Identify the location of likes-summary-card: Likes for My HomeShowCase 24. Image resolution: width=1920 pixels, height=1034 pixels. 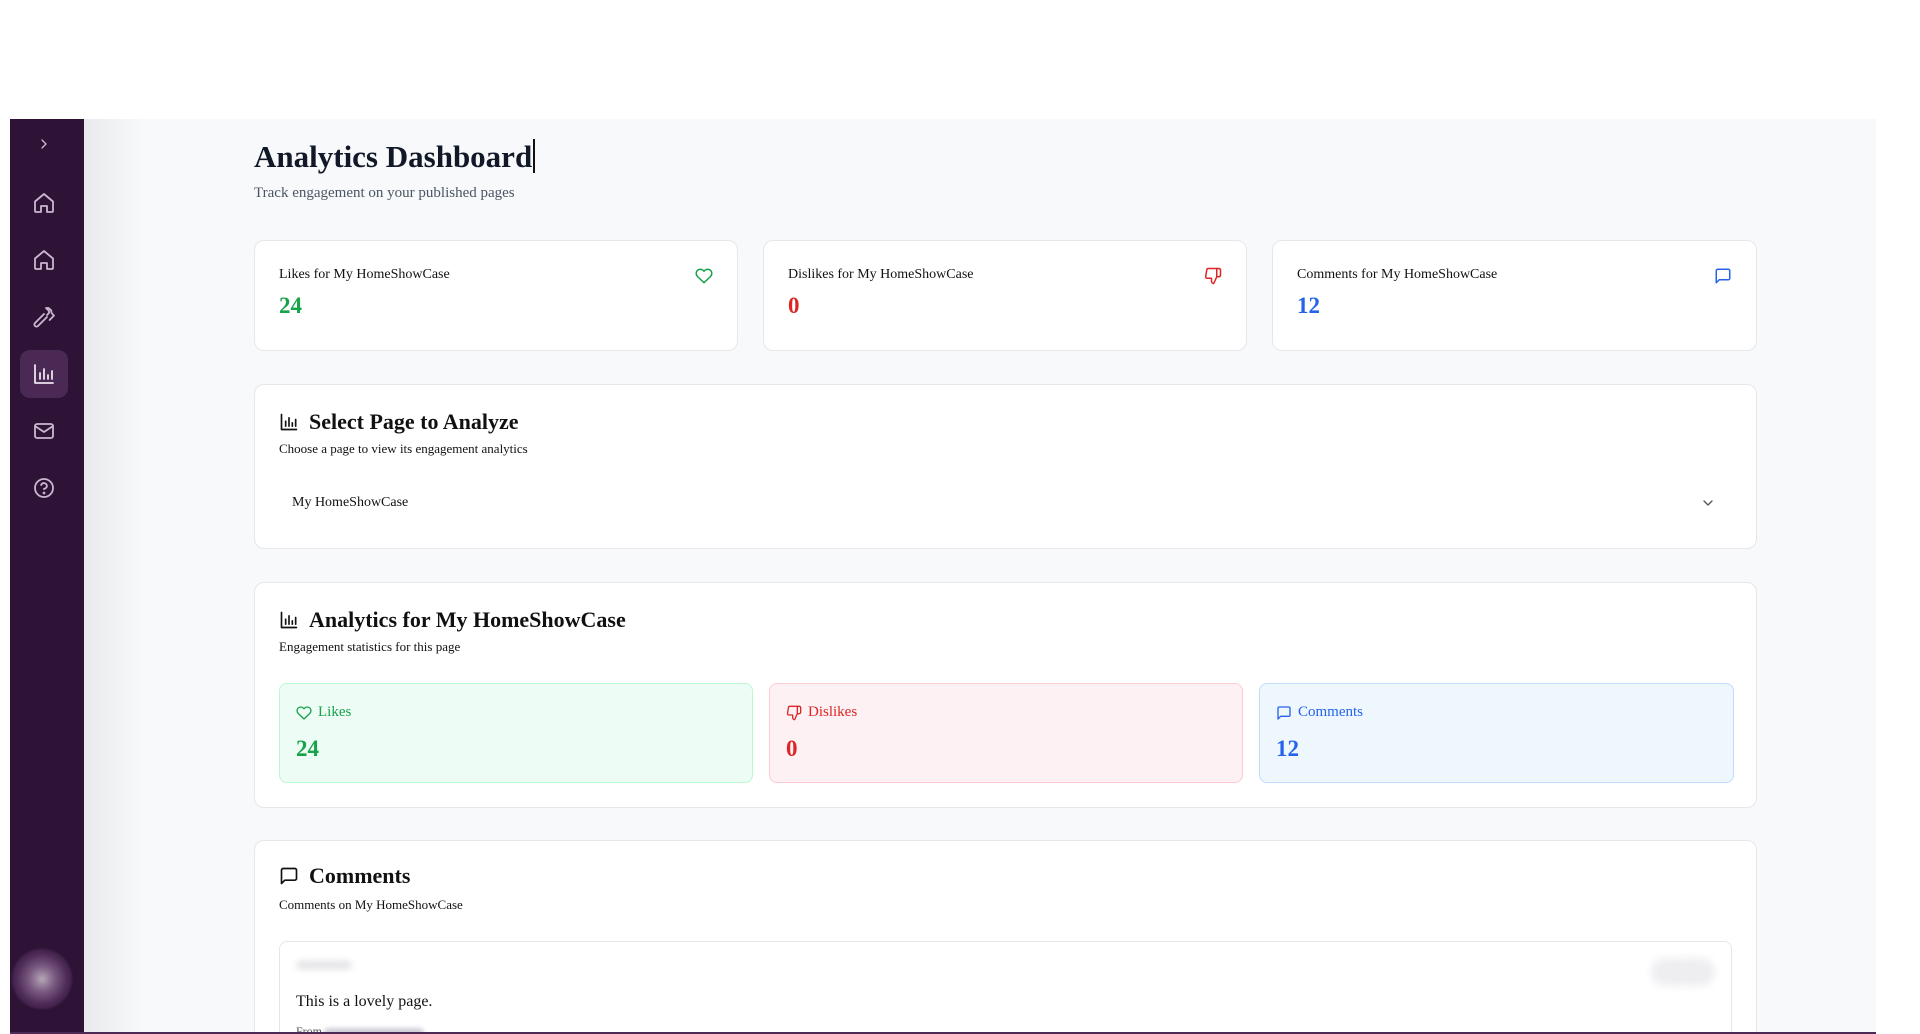
(496, 295).